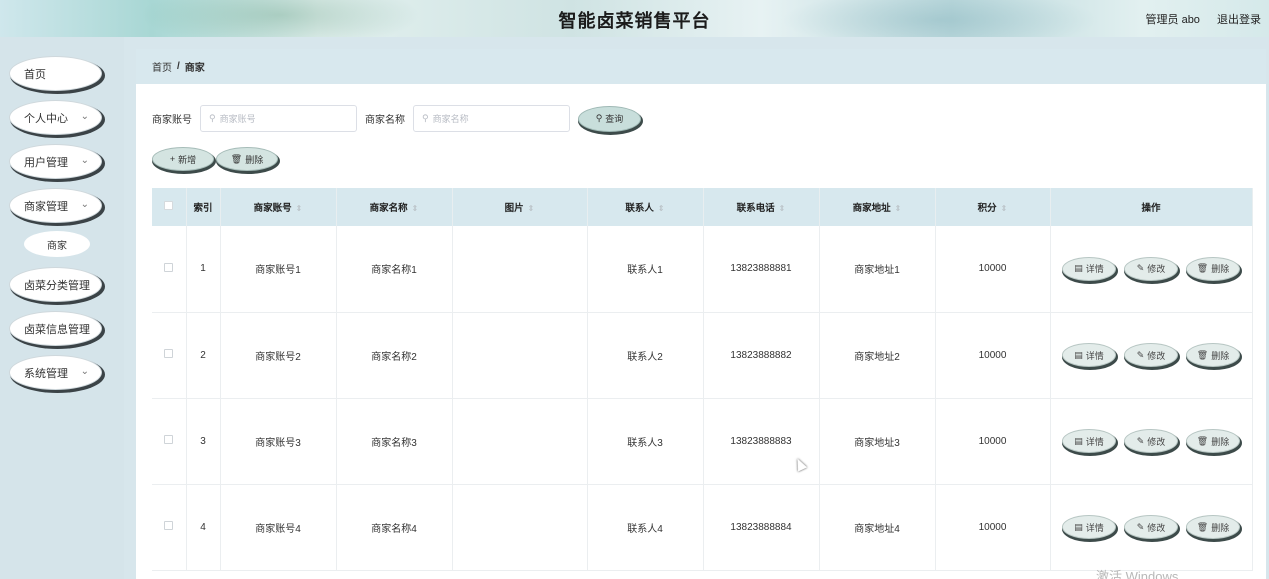  What do you see at coordinates (520, 207) in the screenshot?
I see `column-header: 图片 ⇕` at bounding box center [520, 207].